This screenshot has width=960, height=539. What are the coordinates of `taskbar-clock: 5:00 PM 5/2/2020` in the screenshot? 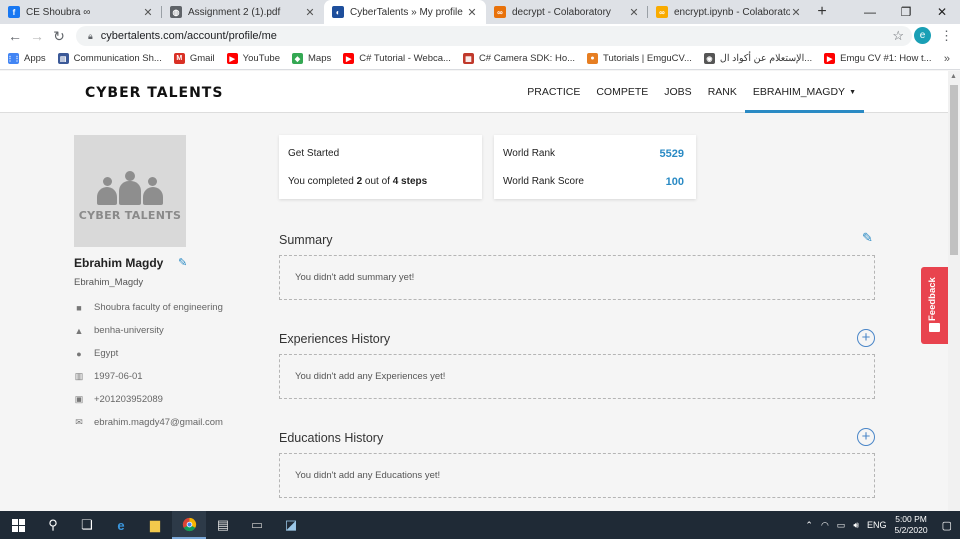 It's located at (911, 525).